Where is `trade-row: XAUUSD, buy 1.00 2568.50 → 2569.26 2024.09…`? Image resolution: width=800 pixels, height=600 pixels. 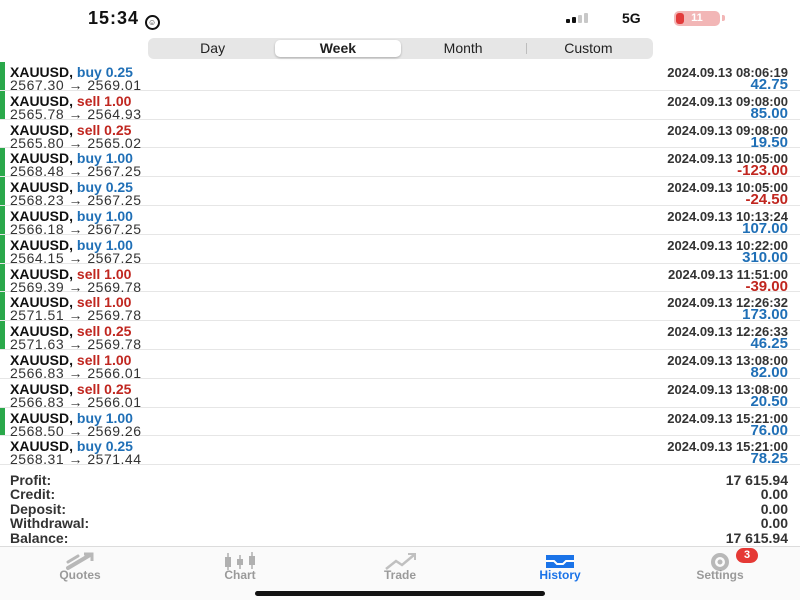
trade-row: XAUUSD, buy 1.00 2568.50 → 2569.26 2024.09… is located at coordinates (400, 423).